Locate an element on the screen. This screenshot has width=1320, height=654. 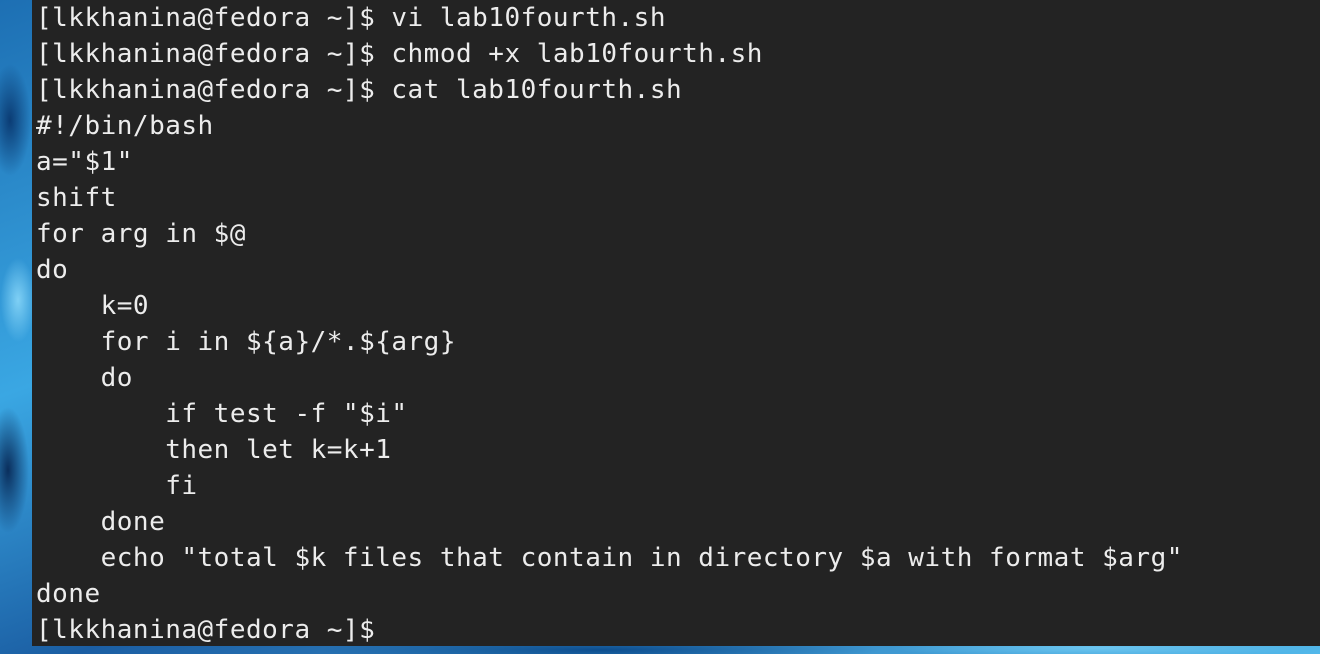
terminal-line: a="$1" is located at coordinates (84, 162).